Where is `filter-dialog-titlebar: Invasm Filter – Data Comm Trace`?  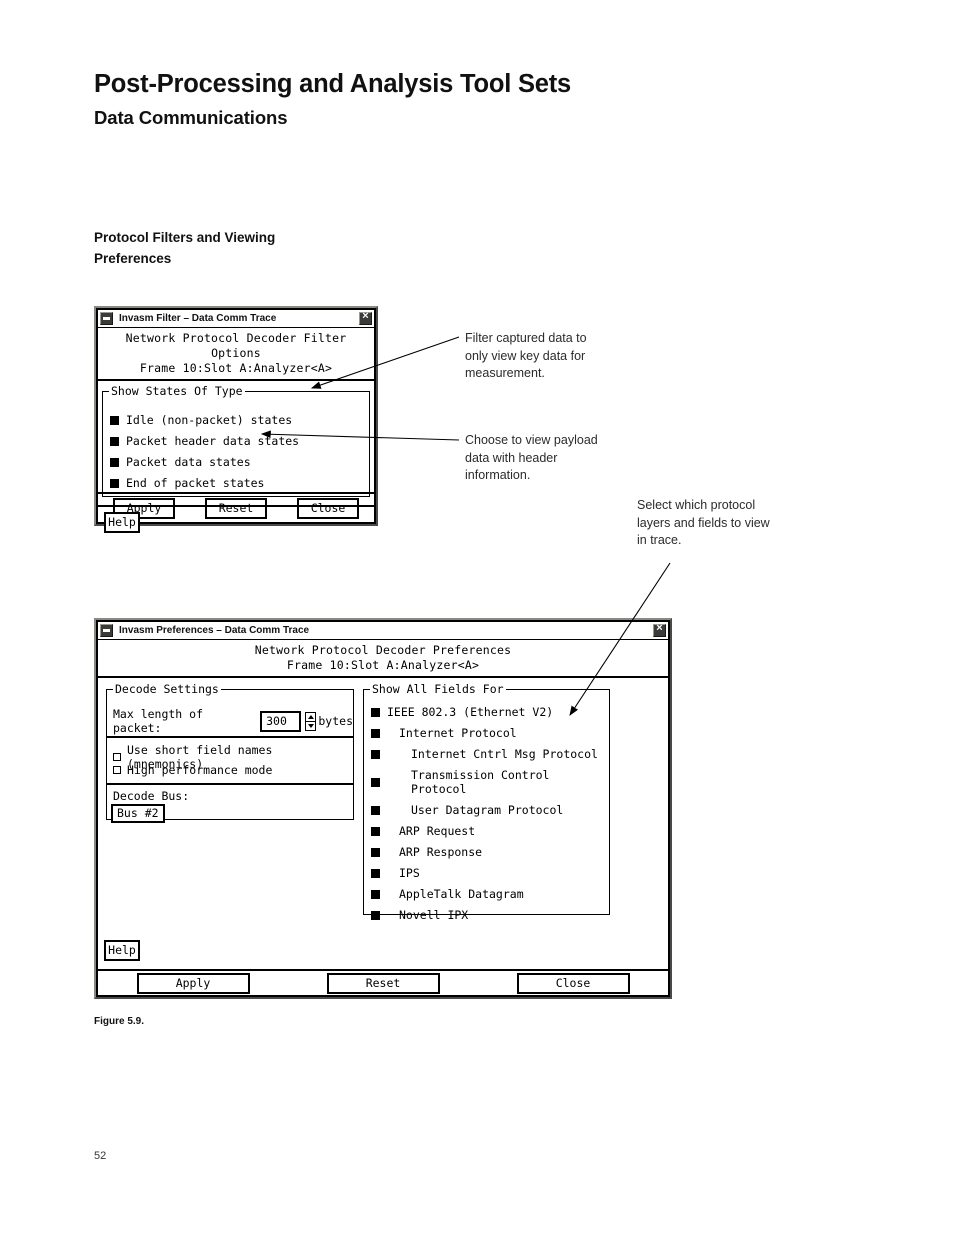
filter-dialog-titlebar: Invasm Filter – Data Comm Trace is located at coordinates (236, 319).